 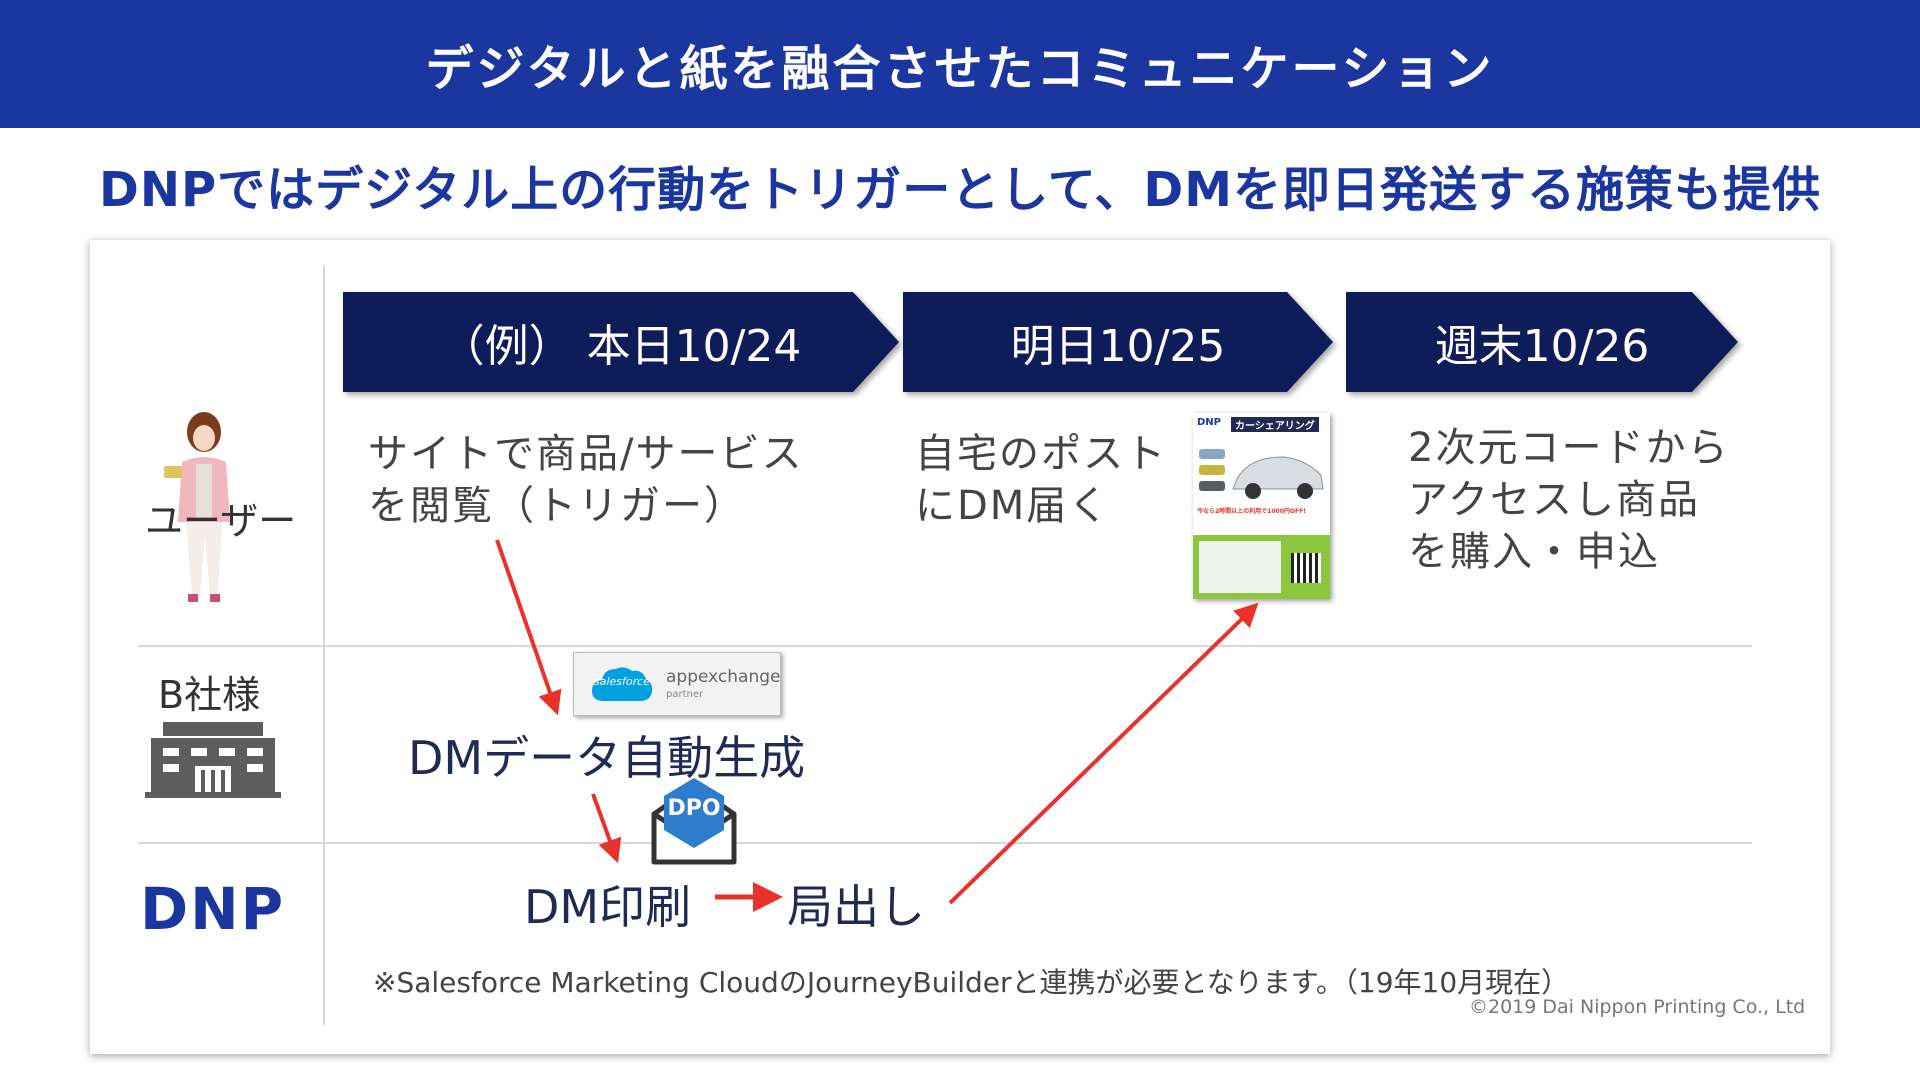 What do you see at coordinates (1103, 753) in the screenshot?
I see `arrow-dispatch-to-delivery` at bounding box center [1103, 753].